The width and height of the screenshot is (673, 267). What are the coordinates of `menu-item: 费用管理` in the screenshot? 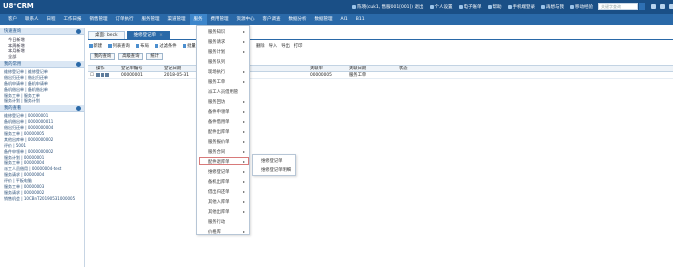 It's located at (220, 19).